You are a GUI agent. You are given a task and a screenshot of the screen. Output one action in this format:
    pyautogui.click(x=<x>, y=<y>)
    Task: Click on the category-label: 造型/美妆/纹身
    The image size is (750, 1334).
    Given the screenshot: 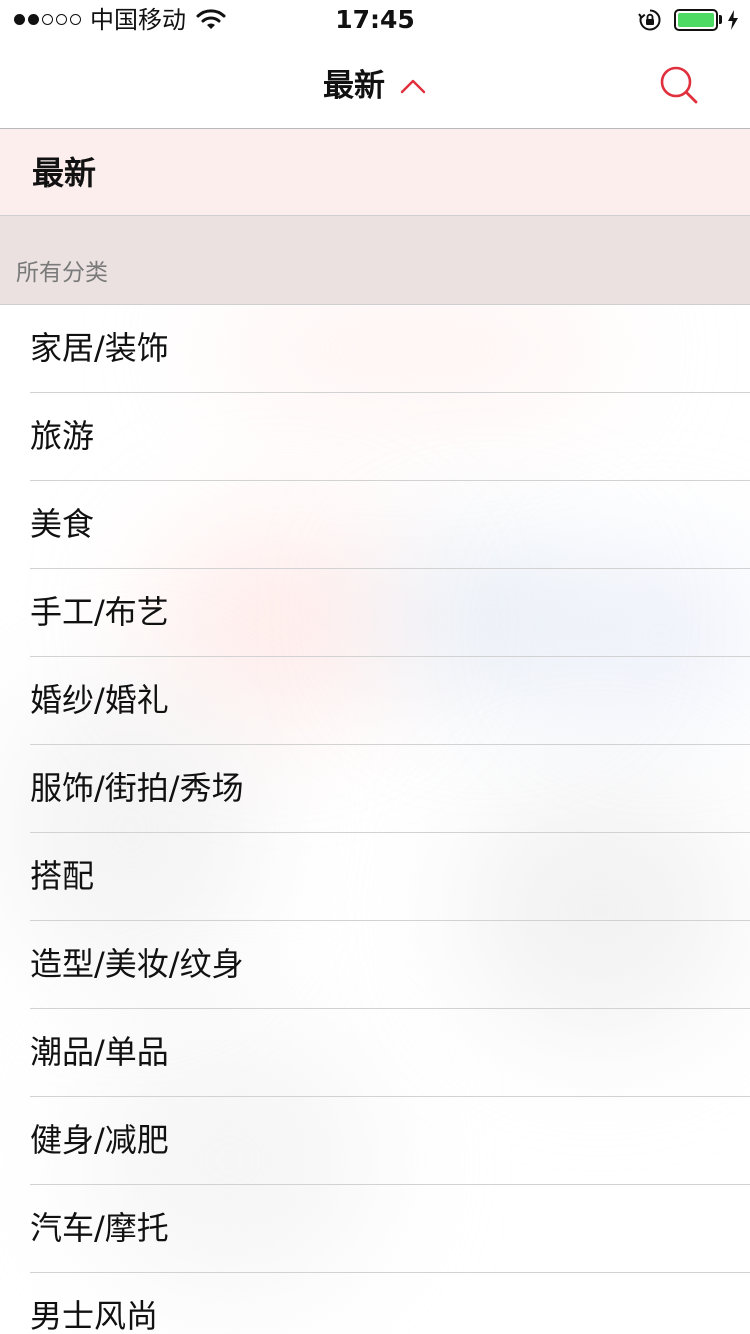 What is the action you would take?
    pyautogui.click(x=137, y=964)
    